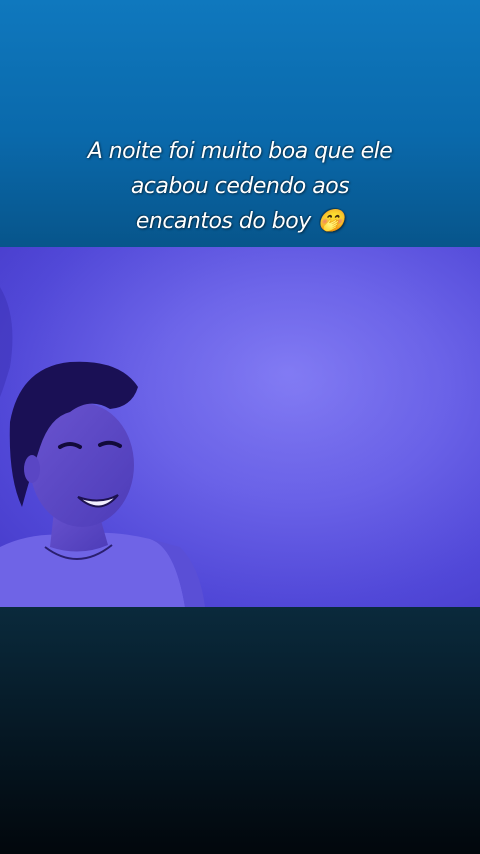  Describe the element at coordinates (331, 221) in the screenshot. I see `face-with-hand-over-mouth-emoji-icon: 🤭` at that location.